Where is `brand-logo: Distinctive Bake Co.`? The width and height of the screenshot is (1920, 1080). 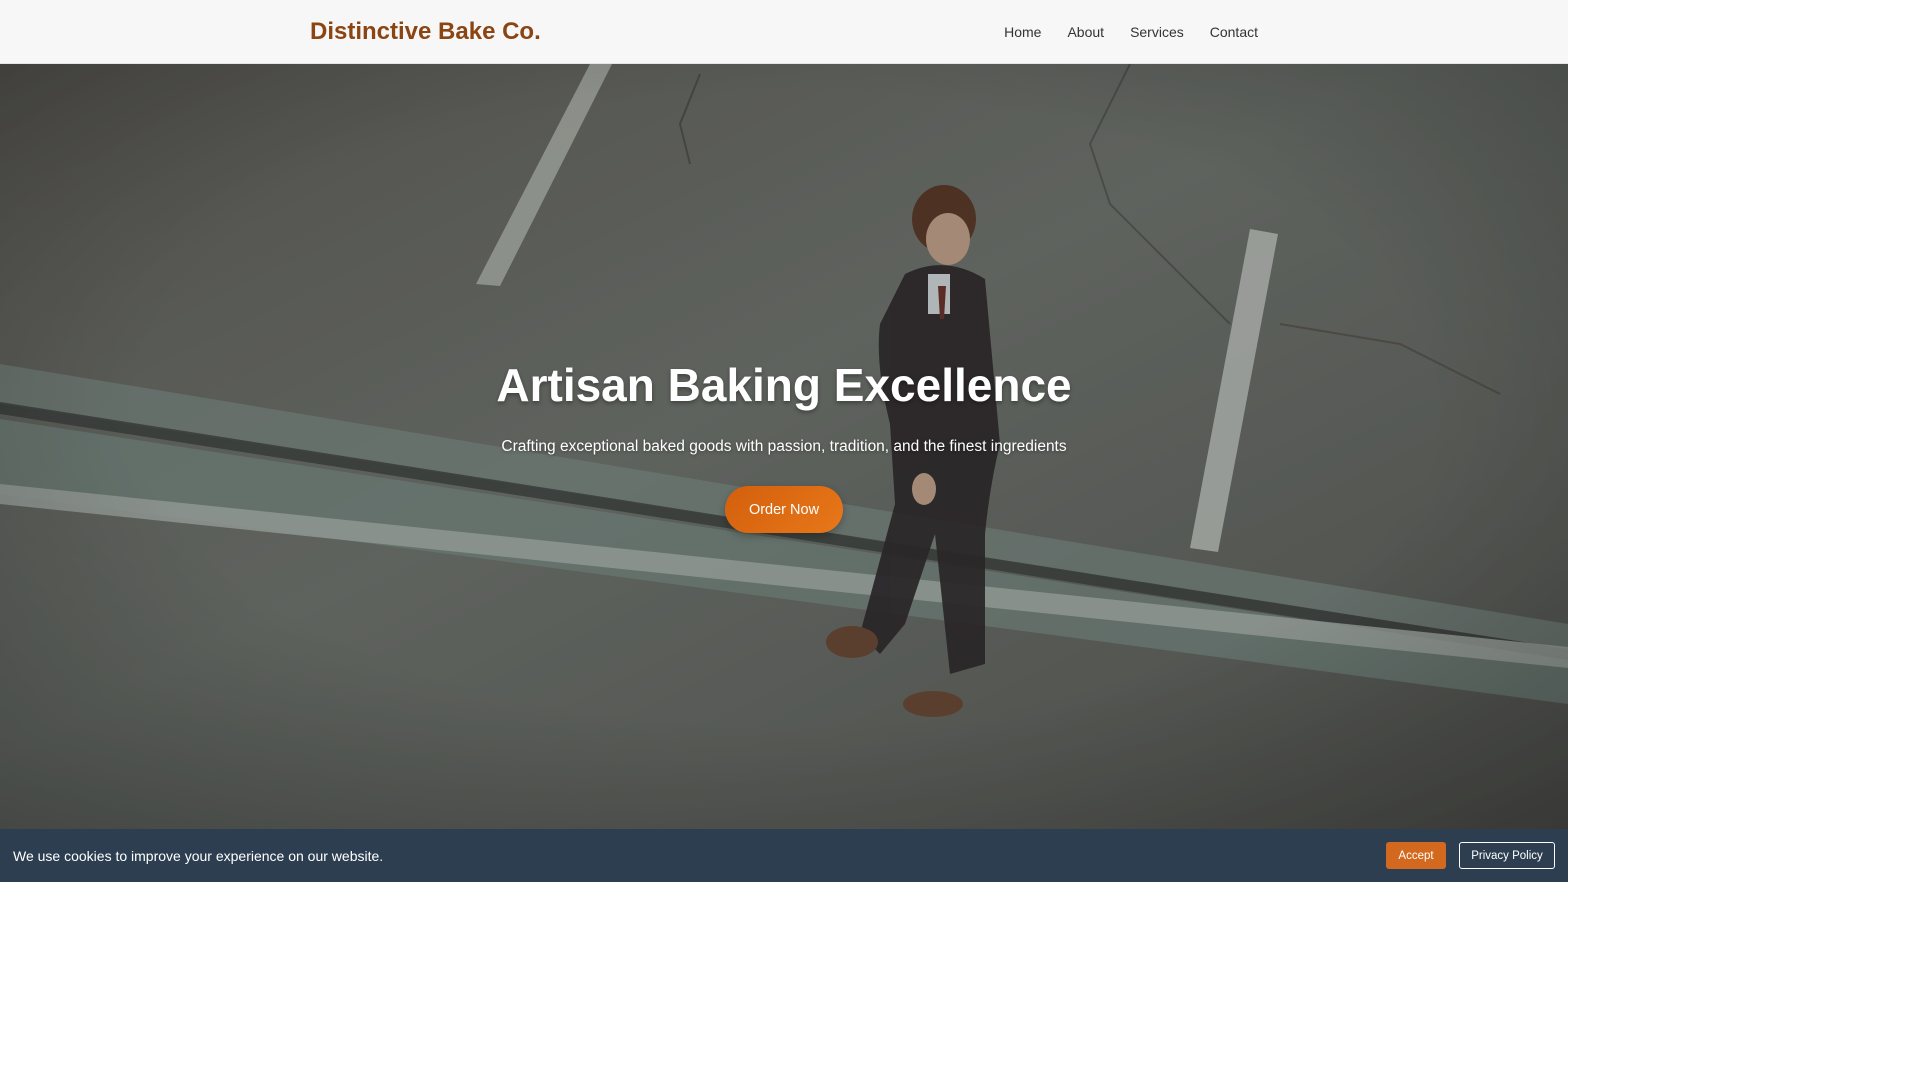
brand-logo: Distinctive Bake Co. is located at coordinates (425, 32).